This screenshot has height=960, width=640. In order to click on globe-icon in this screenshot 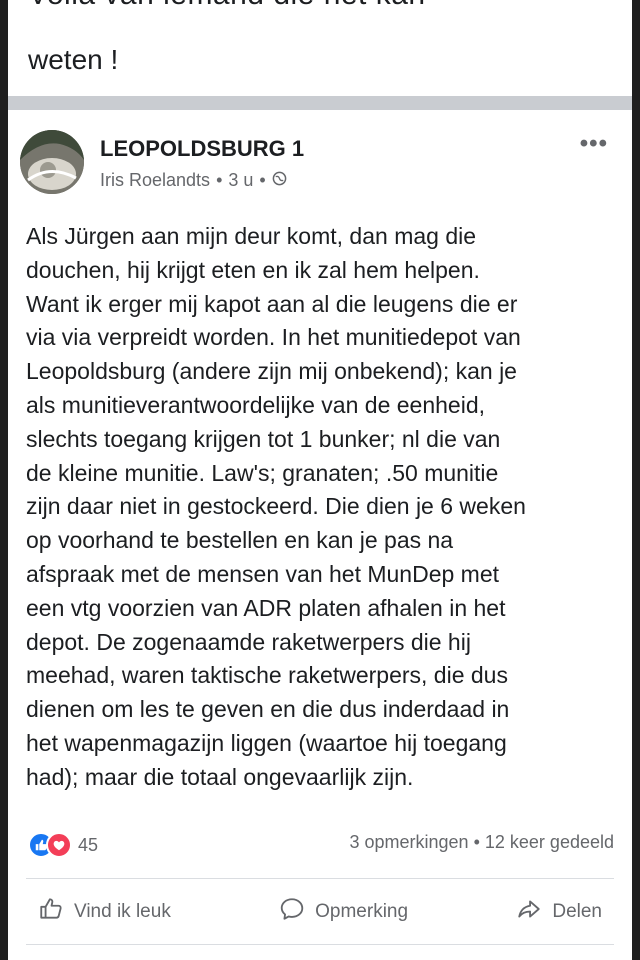, I will do `click(279, 180)`.